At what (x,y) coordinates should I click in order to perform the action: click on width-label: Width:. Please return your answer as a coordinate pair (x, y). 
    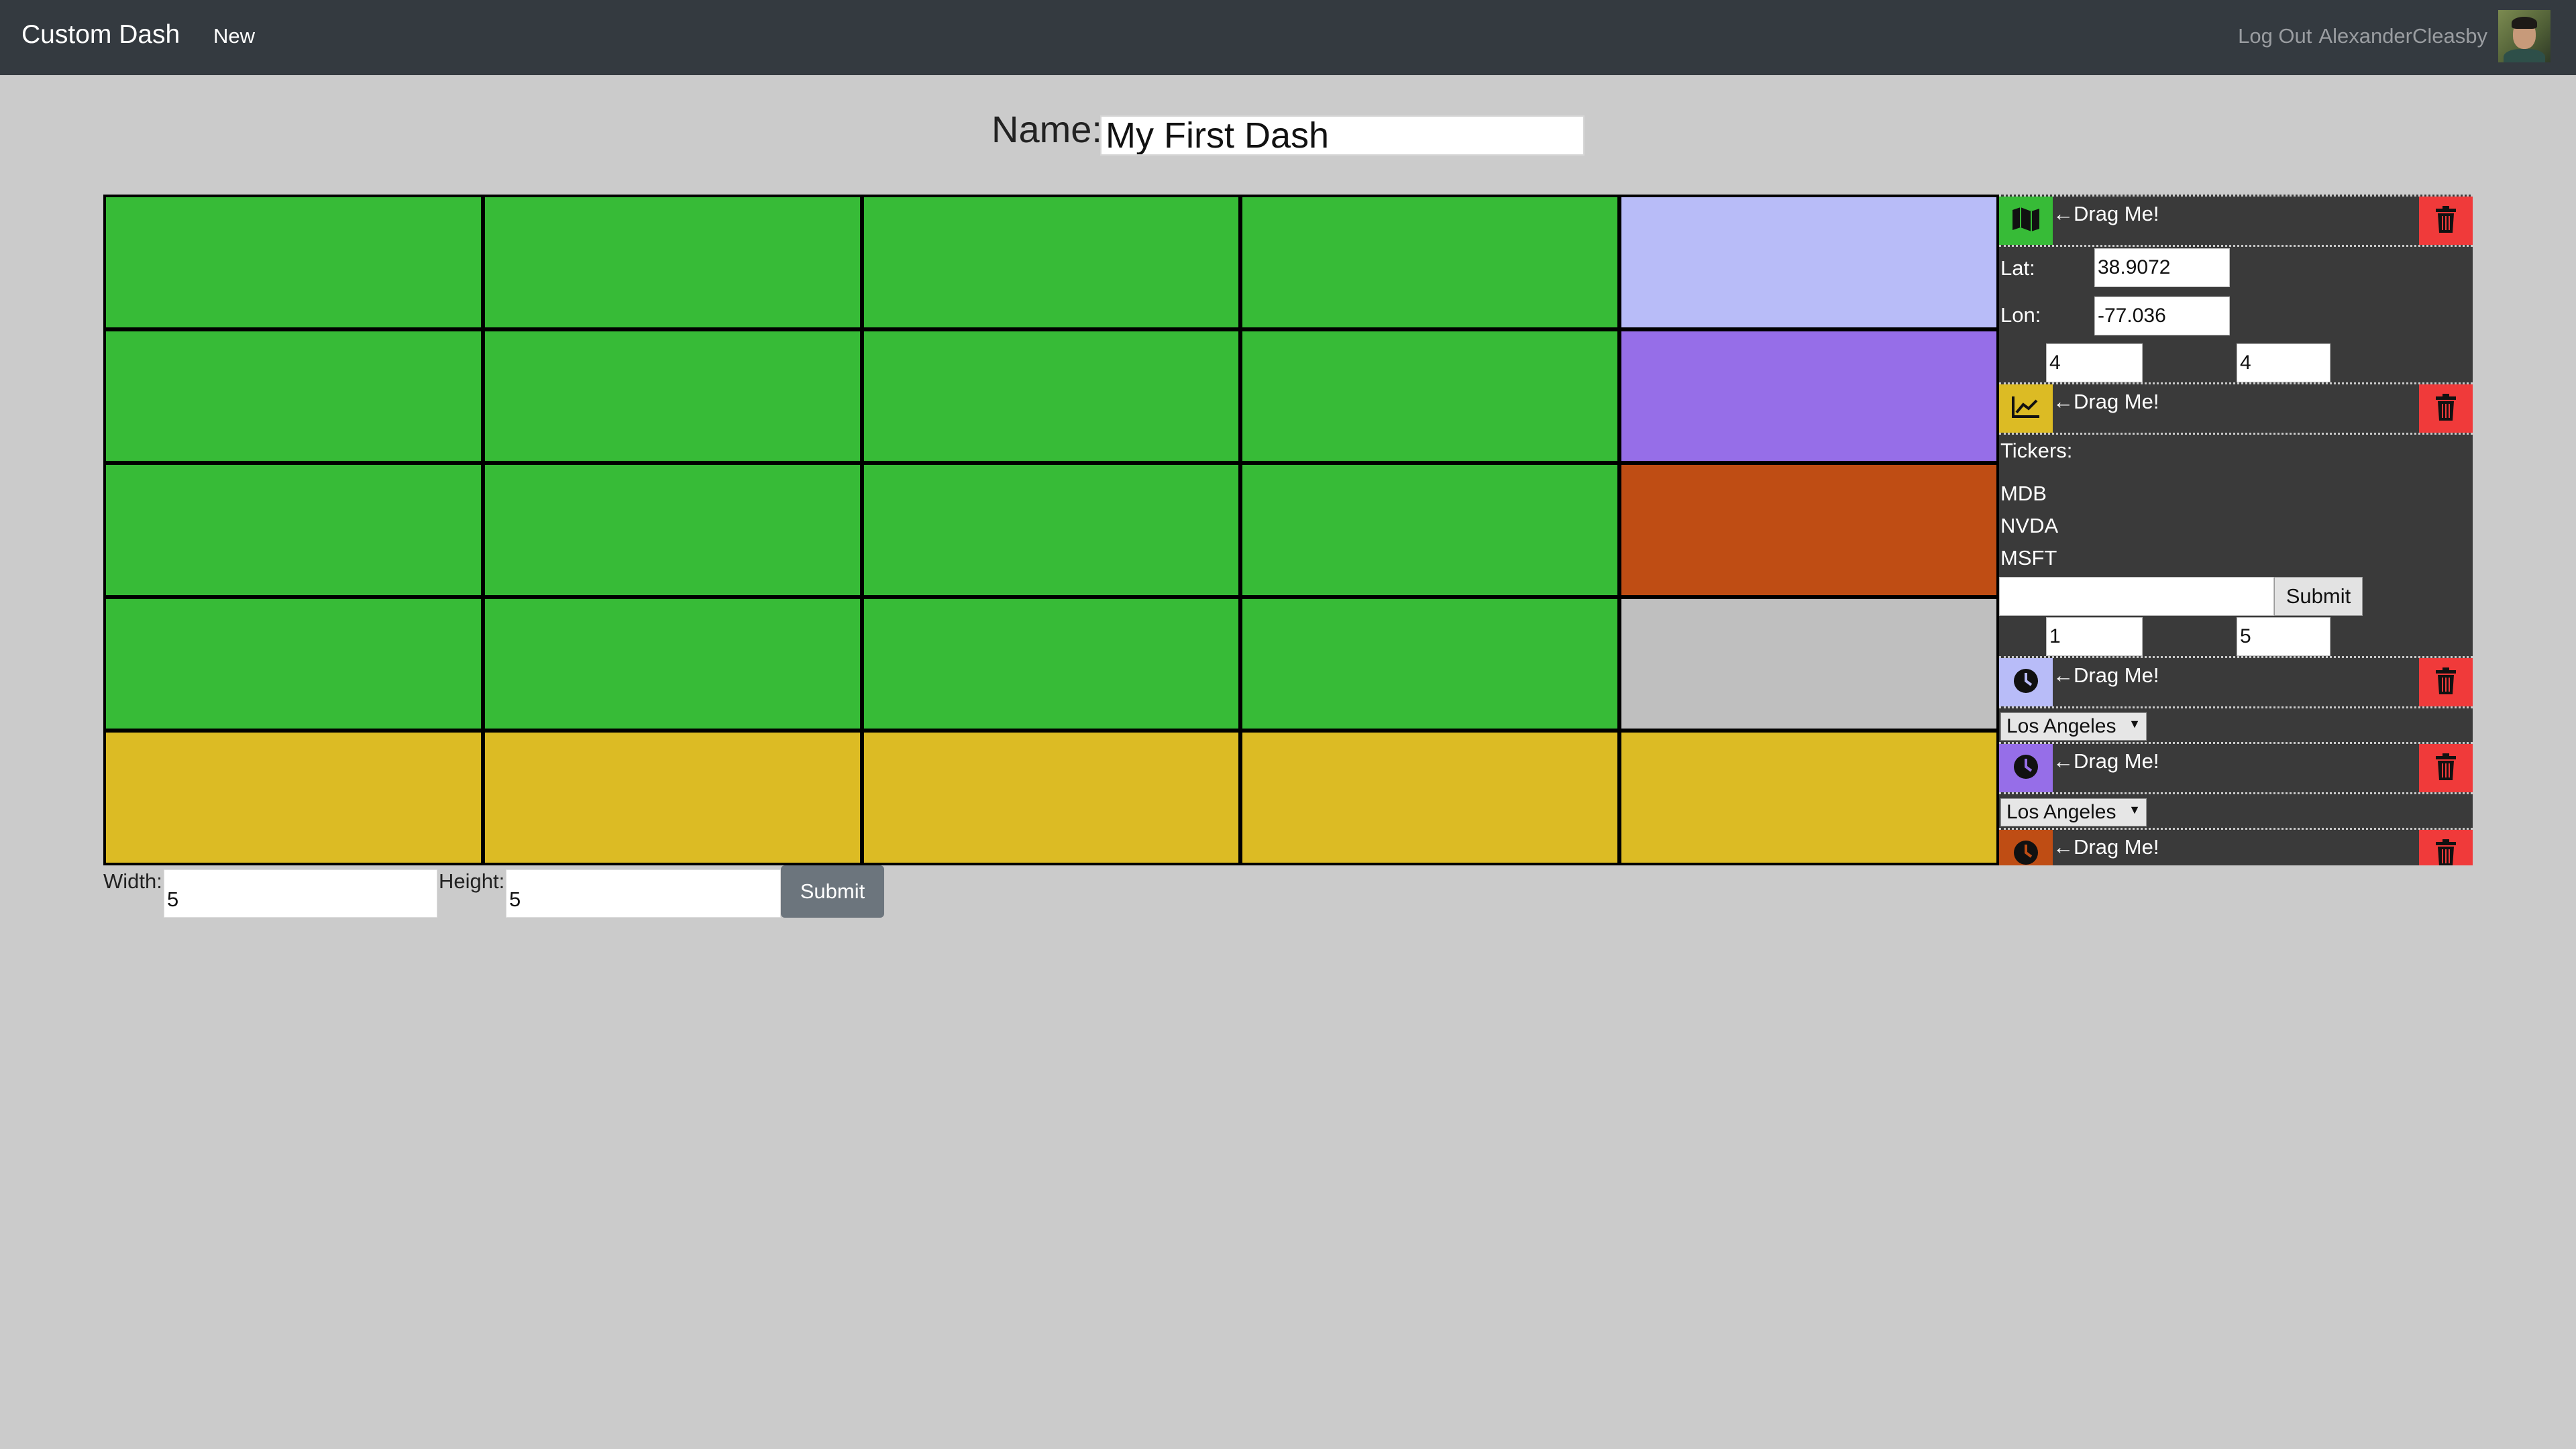
    Looking at the image, I should click on (132, 881).